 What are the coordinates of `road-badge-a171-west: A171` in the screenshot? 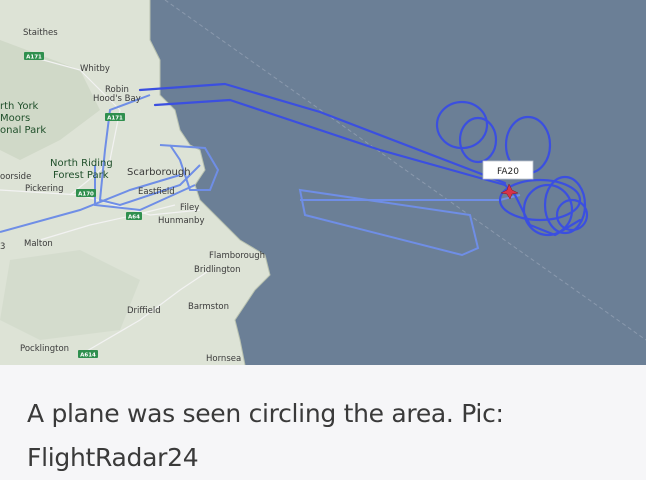 It's located at (34, 56).